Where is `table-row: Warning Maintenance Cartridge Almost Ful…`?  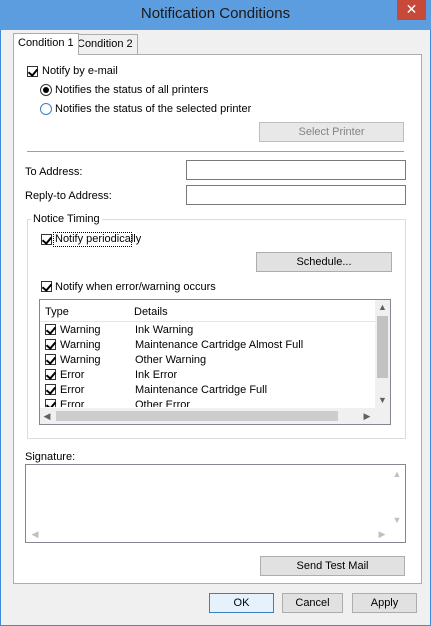
table-row: Warning Maintenance Cartridge Almost Ful… is located at coordinates (207, 344).